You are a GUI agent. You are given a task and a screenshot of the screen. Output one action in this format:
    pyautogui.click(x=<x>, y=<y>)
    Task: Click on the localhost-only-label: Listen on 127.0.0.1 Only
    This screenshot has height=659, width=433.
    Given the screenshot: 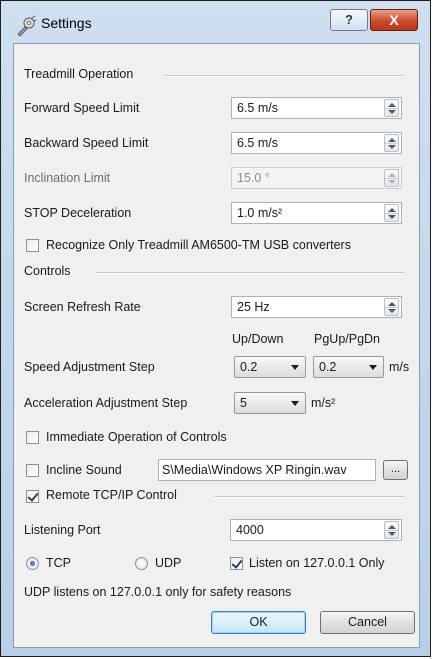 What is the action you would take?
    pyautogui.click(x=317, y=563)
    